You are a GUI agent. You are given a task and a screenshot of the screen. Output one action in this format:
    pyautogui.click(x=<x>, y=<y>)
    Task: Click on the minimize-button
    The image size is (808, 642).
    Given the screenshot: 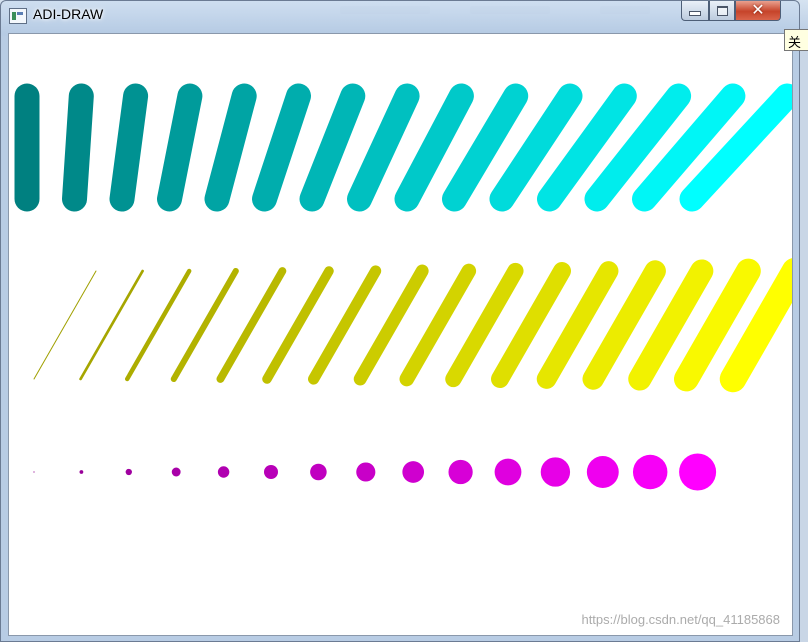 What is the action you would take?
    pyautogui.click(x=695, y=11)
    